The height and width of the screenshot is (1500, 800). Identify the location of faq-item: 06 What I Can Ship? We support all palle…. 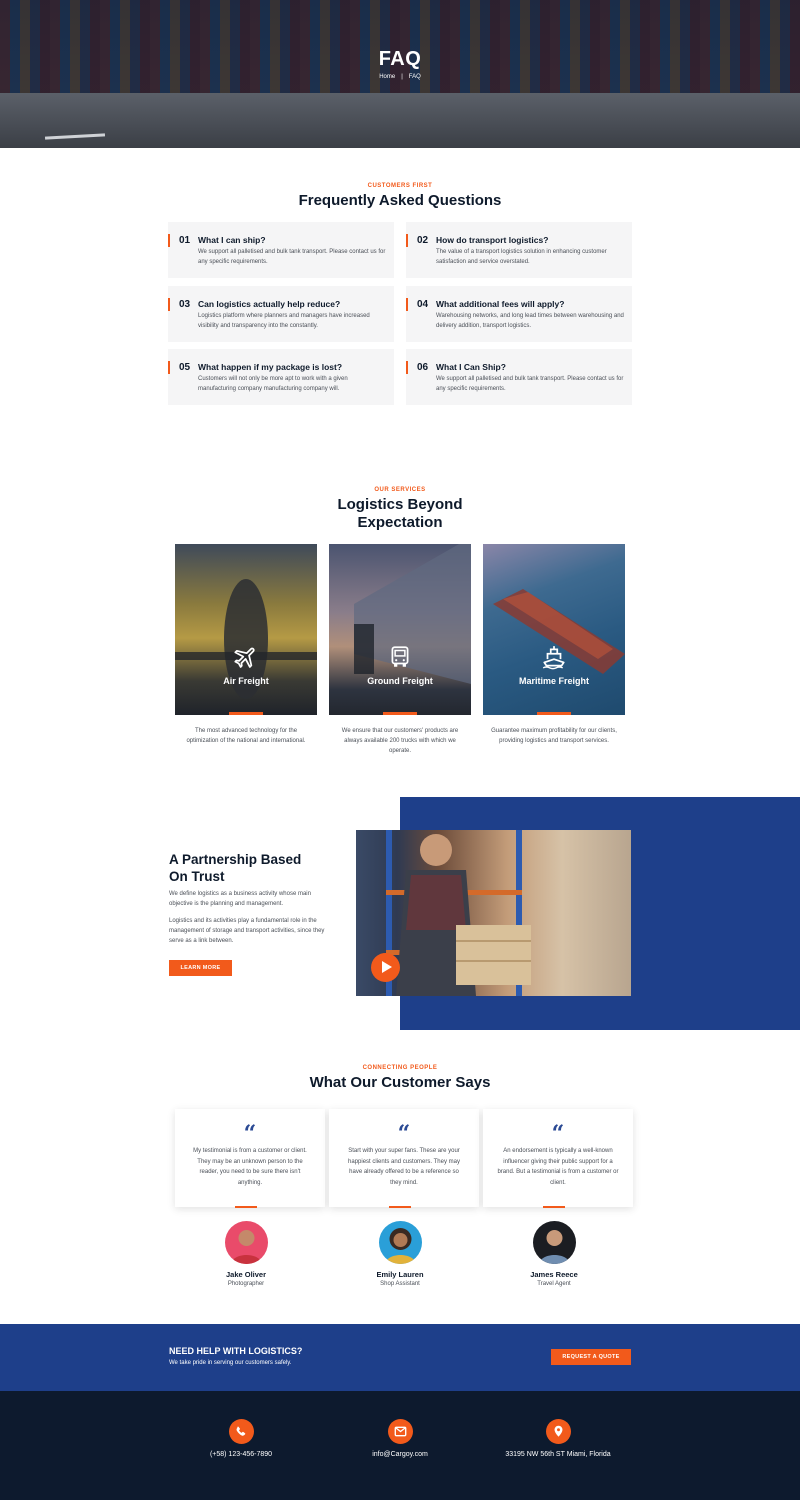
(519, 377).